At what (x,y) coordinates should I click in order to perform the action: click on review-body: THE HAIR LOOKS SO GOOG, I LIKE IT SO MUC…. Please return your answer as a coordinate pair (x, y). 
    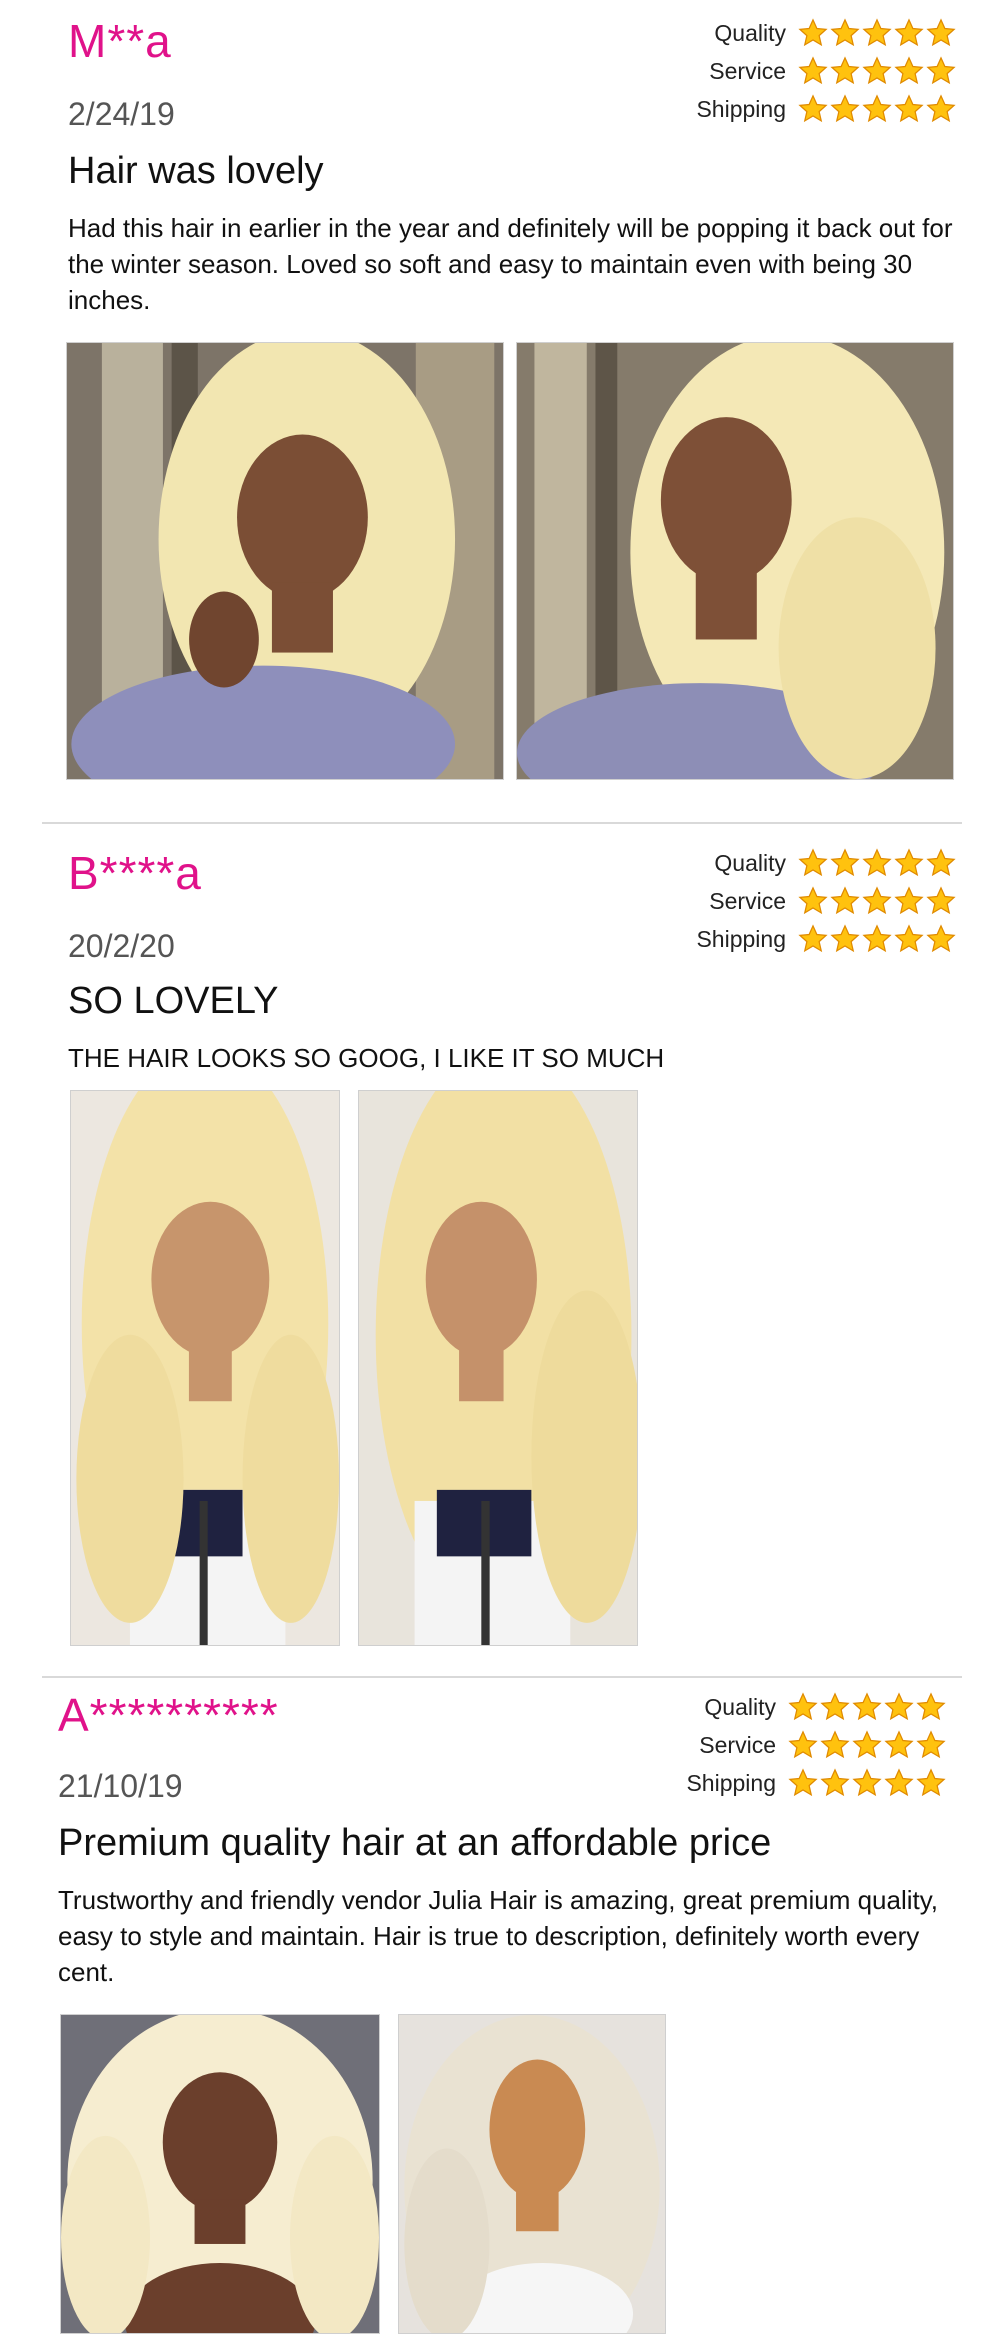
    Looking at the image, I should click on (366, 1058).